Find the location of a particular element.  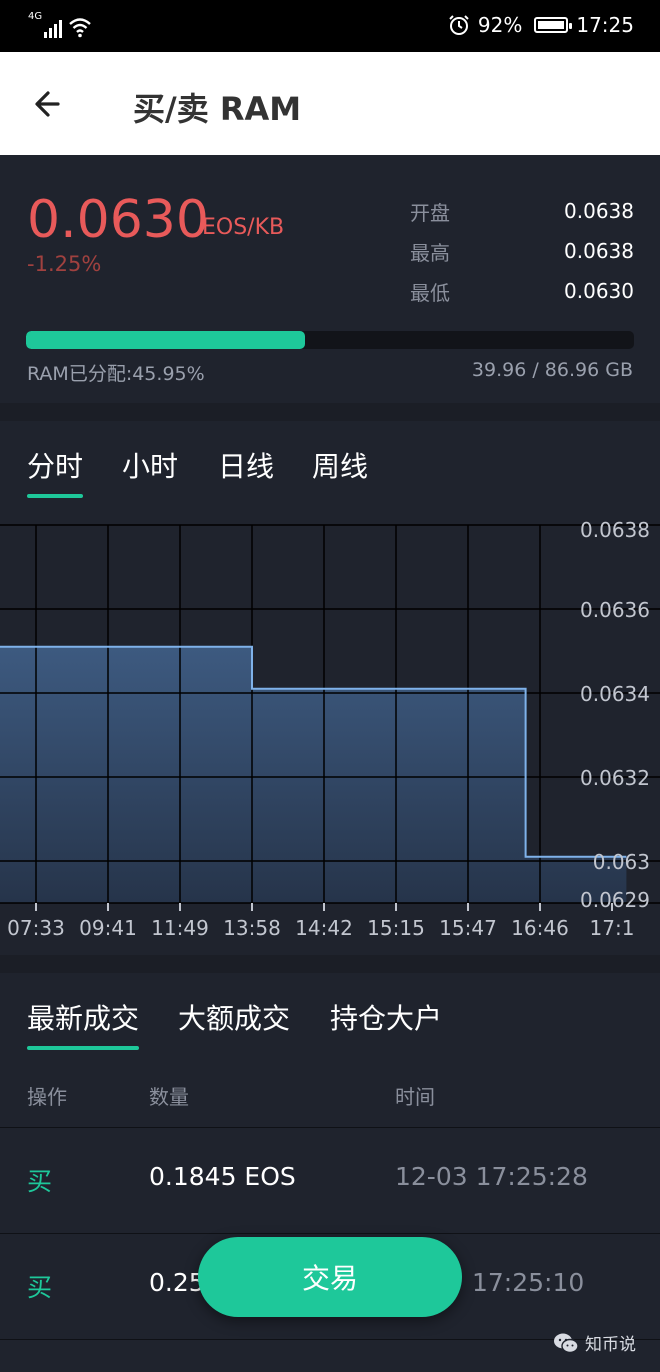

status-left: 4G is located at coordinates (60, 25).